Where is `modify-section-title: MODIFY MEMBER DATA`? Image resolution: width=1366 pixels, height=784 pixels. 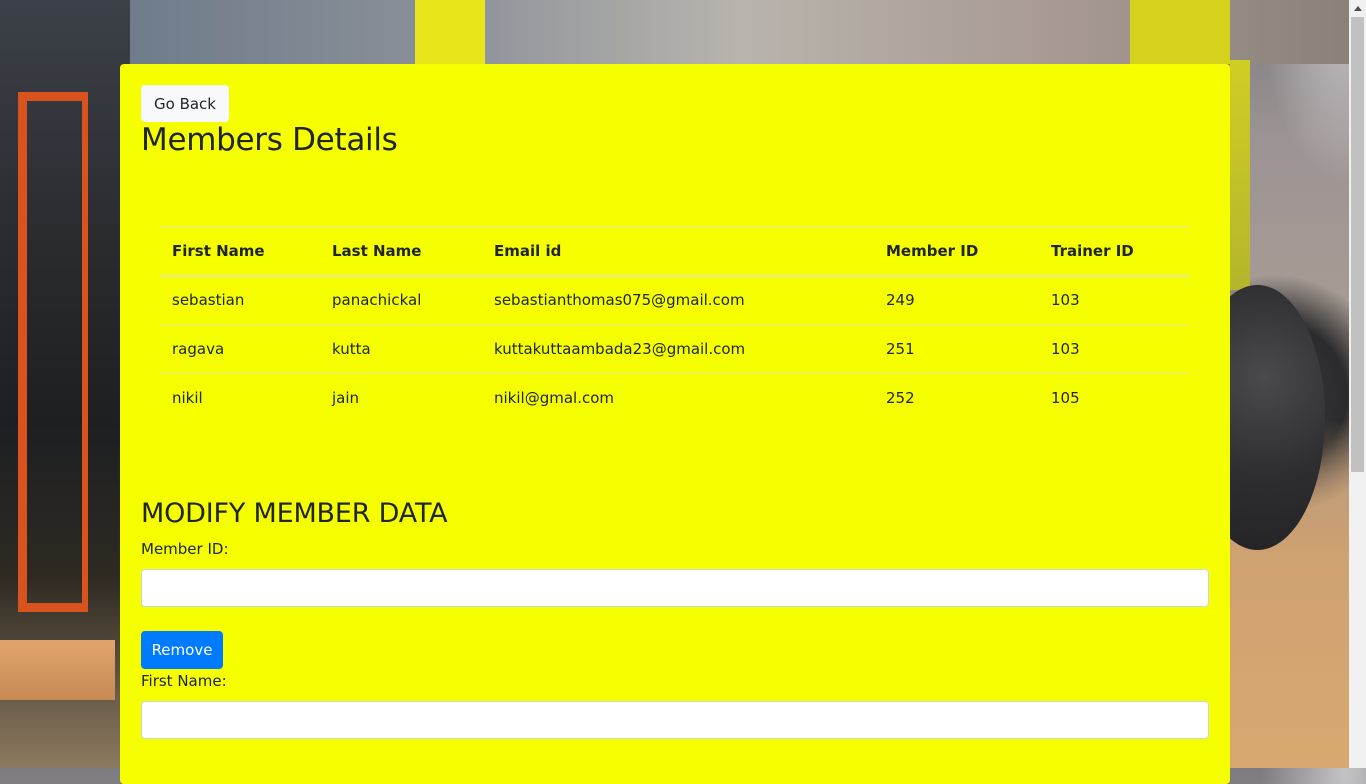
modify-section-title: MODIFY MEMBER DATA is located at coordinates (294, 513).